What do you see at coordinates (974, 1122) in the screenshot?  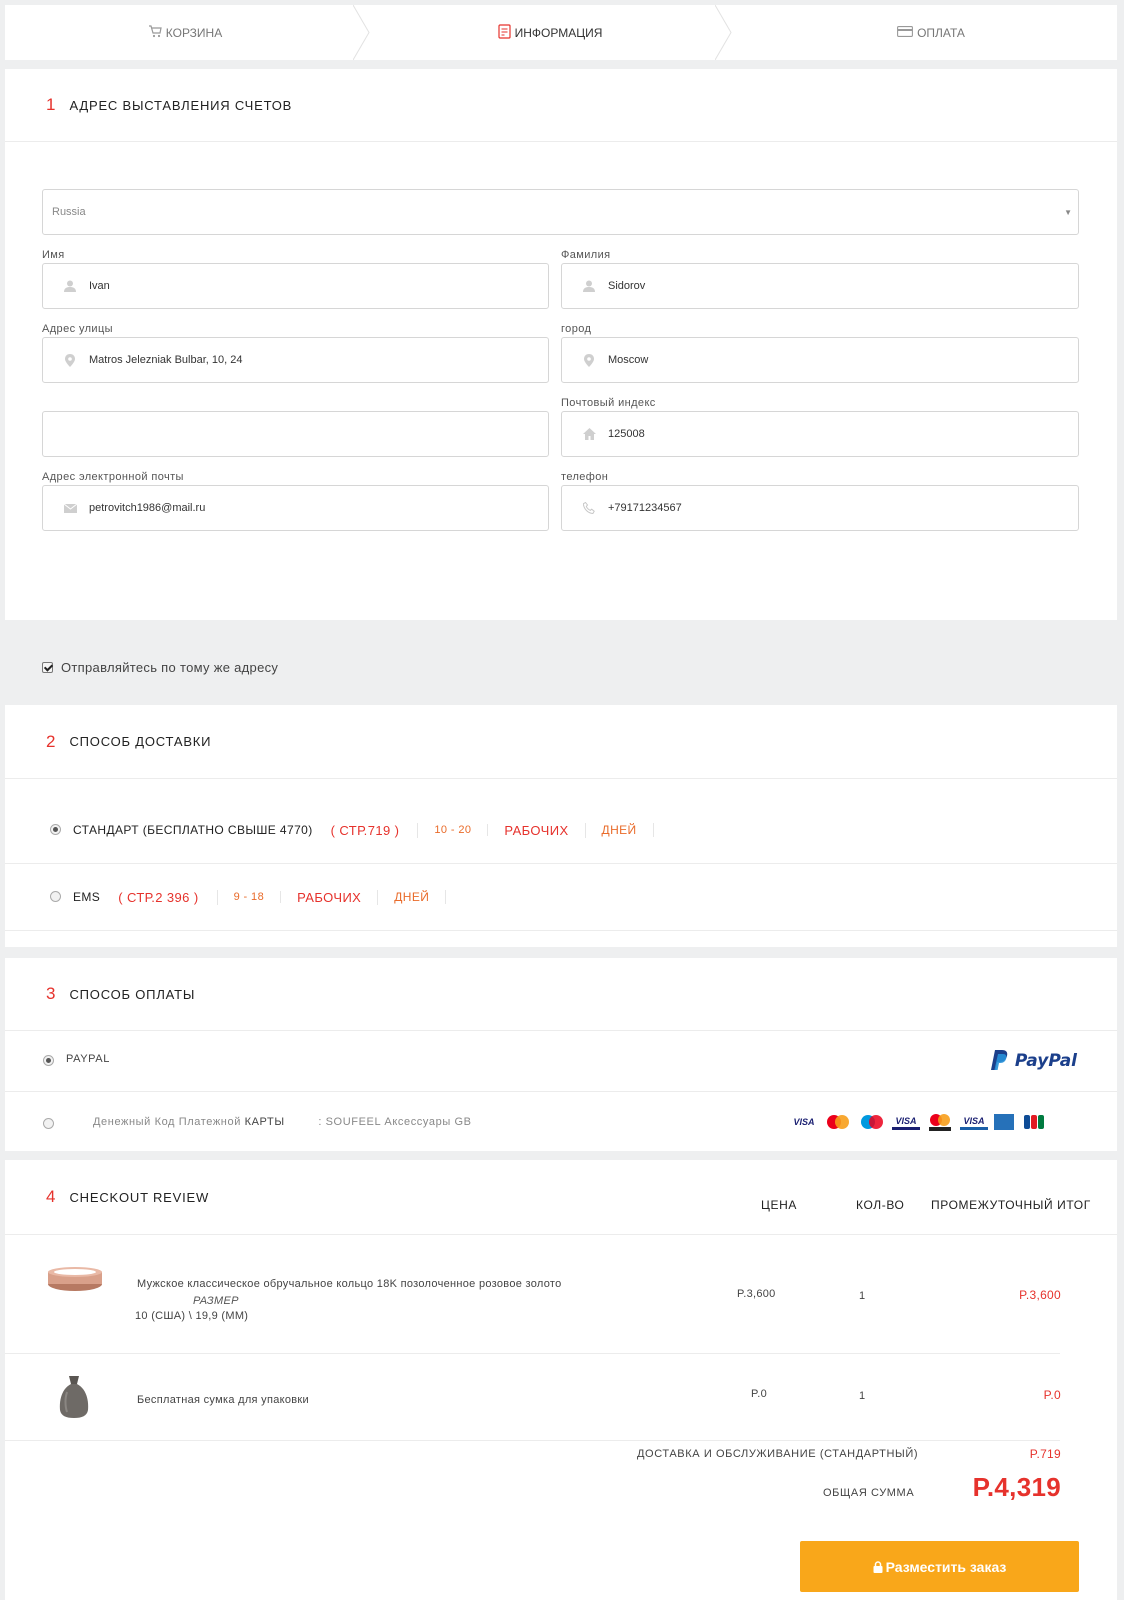 I see `visa-electron-icon: VISA` at bounding box center [974, 1122].